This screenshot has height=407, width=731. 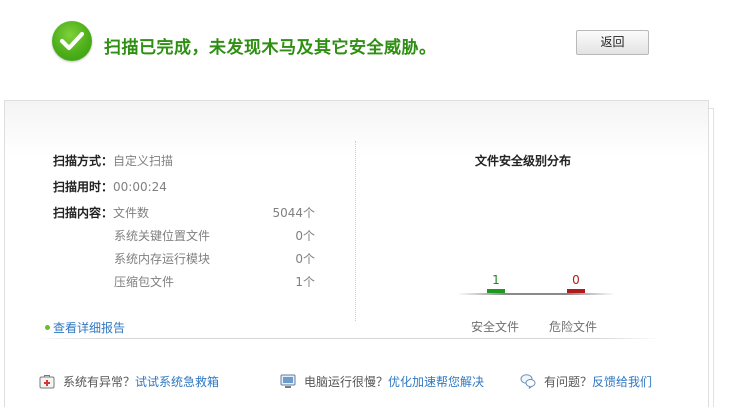 I want to click on scan-time-value: 00:00:24, so click(x=140, y=187).